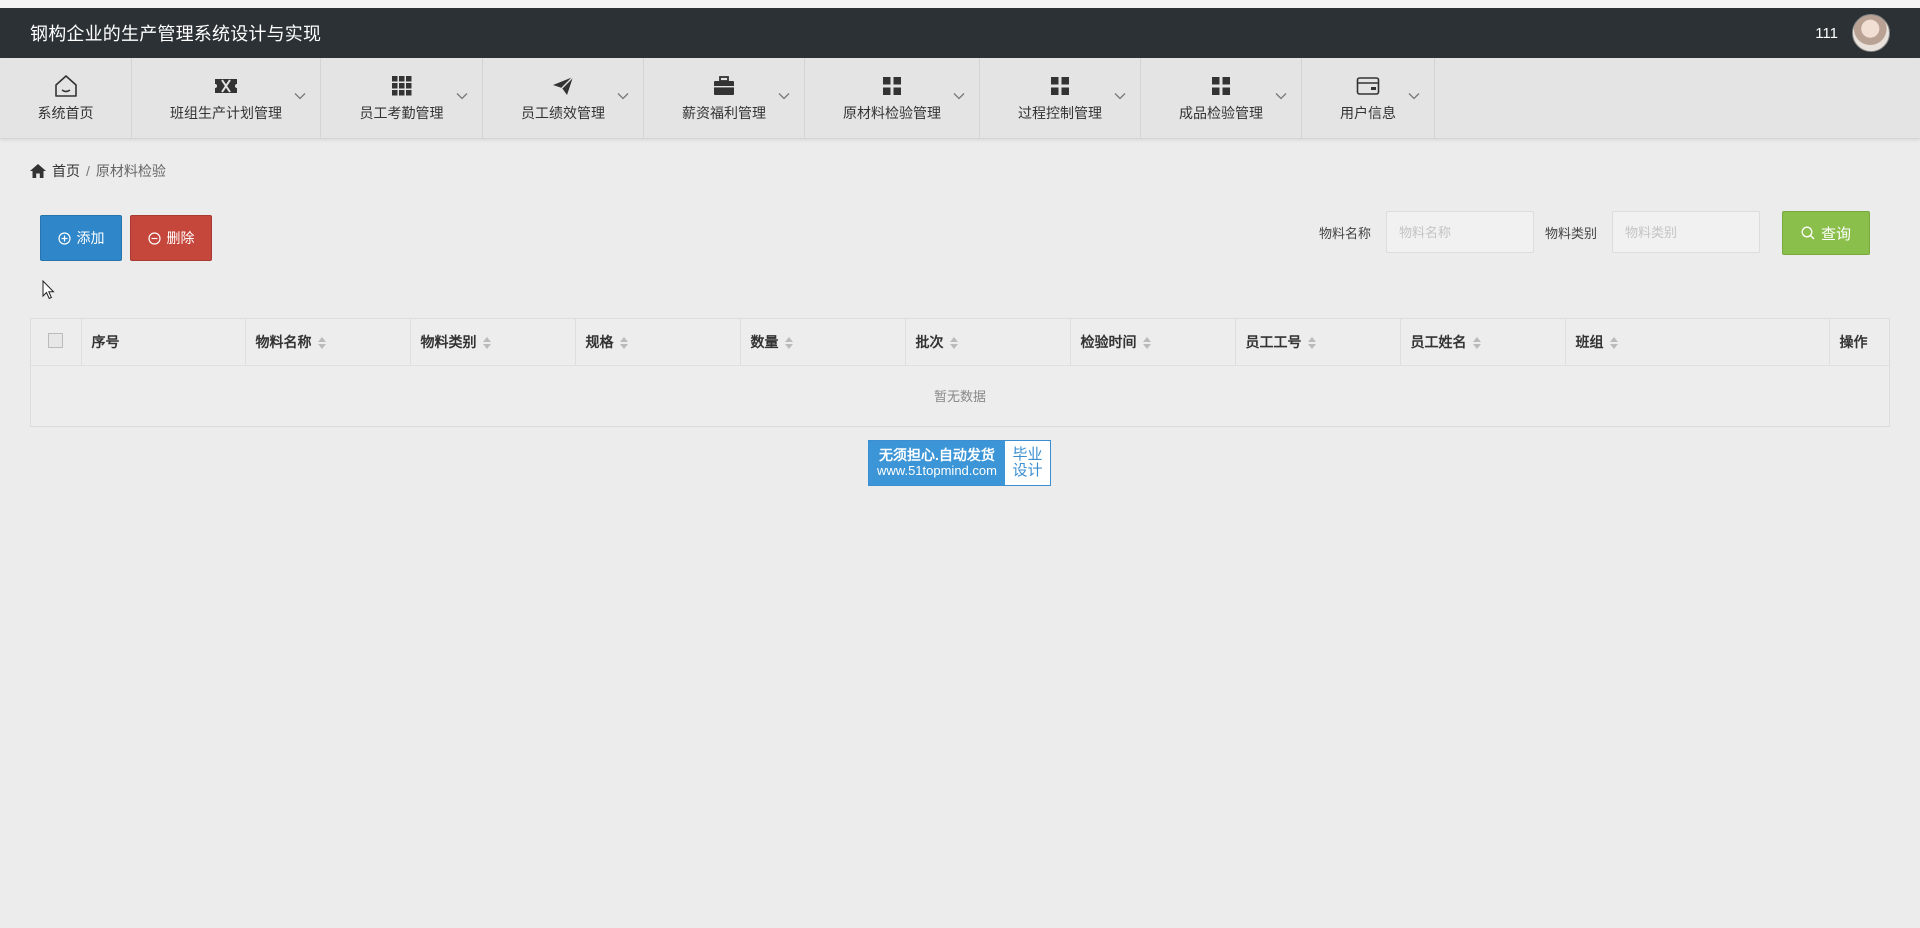 This screenshot has width=1920, height=928. What do you see at coordinates (401, 113) in the screenshot?
I see `nav-item-label: 员工考勤管理` at bounding box center [401, 113].